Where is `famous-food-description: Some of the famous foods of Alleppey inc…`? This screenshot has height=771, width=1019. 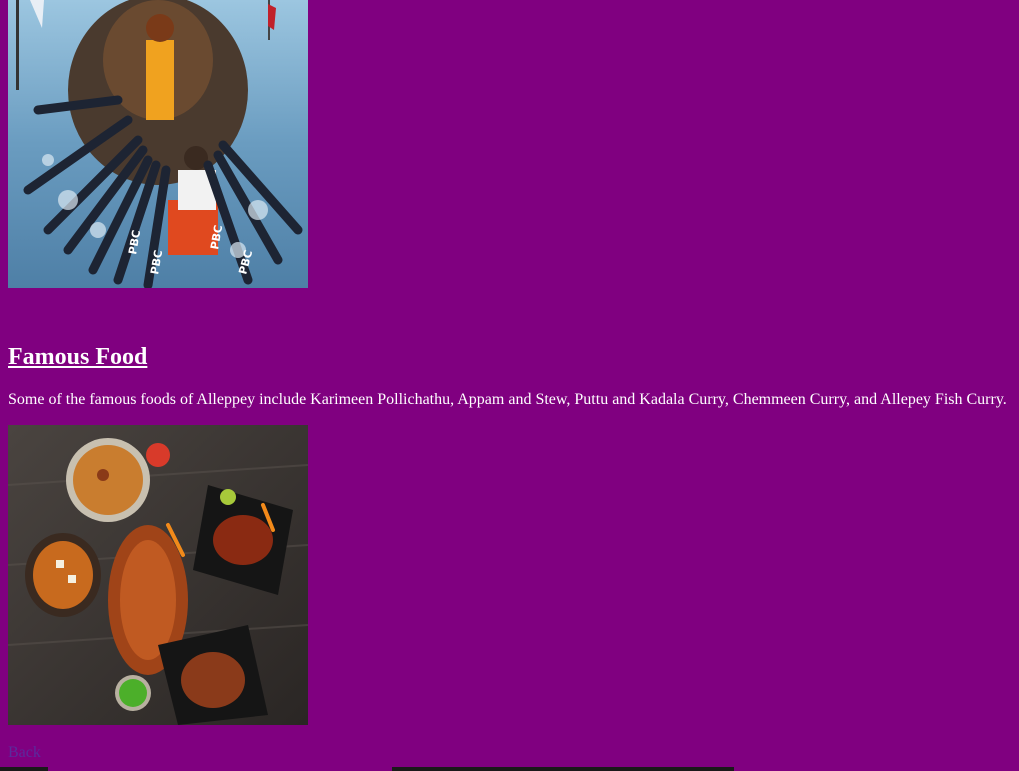
famous-food-description: Some of the famous foods of Alleppey inc… is located at coordinates (507, 399).